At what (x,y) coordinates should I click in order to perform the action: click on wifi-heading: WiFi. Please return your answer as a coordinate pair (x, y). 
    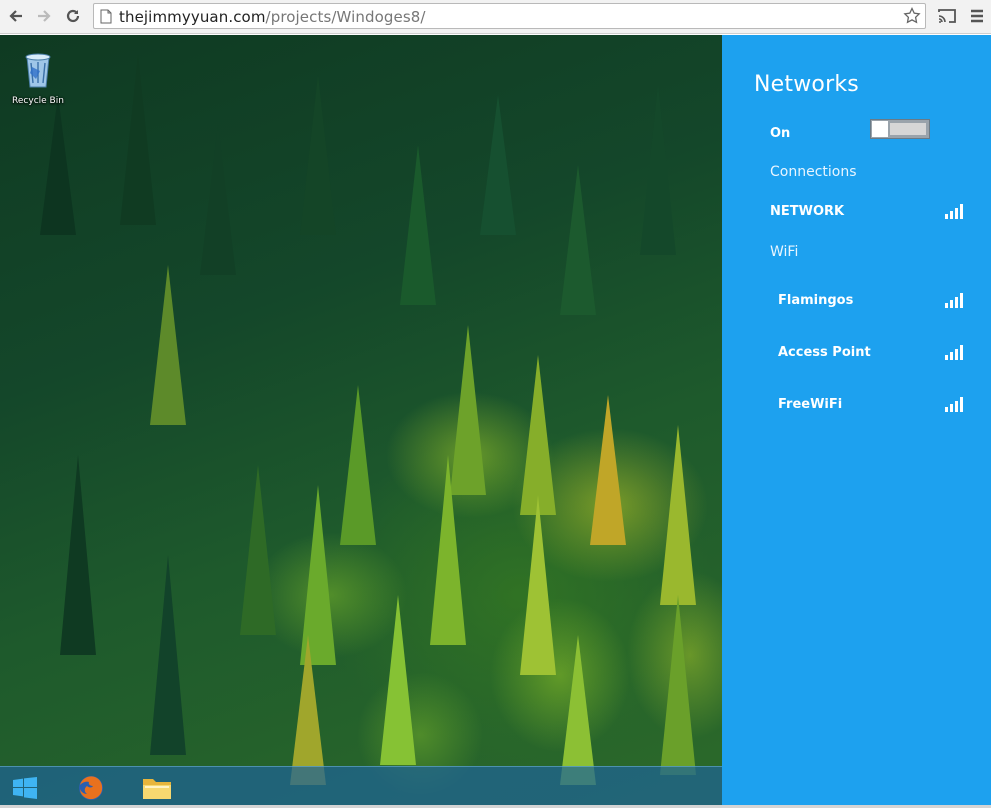
    Looking at the image, I should click on (784, 252).